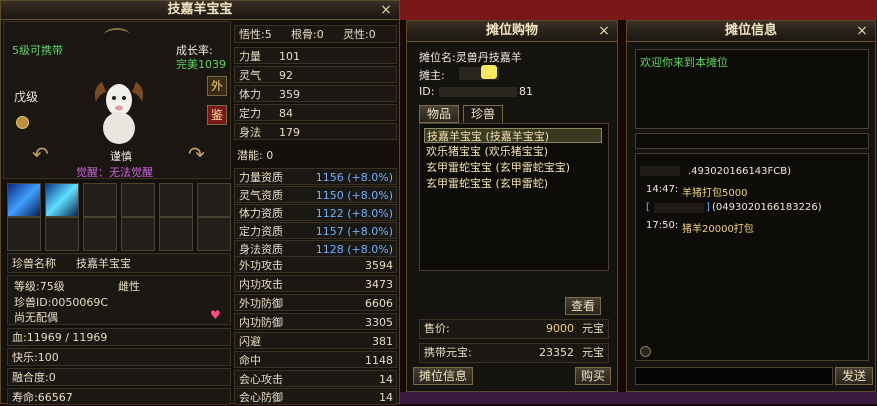 The height and width of the screenshot is (406, 877). Describe the element at coordinates (217, 86) in the screenshot. I see `outer-button: 外` at that location.